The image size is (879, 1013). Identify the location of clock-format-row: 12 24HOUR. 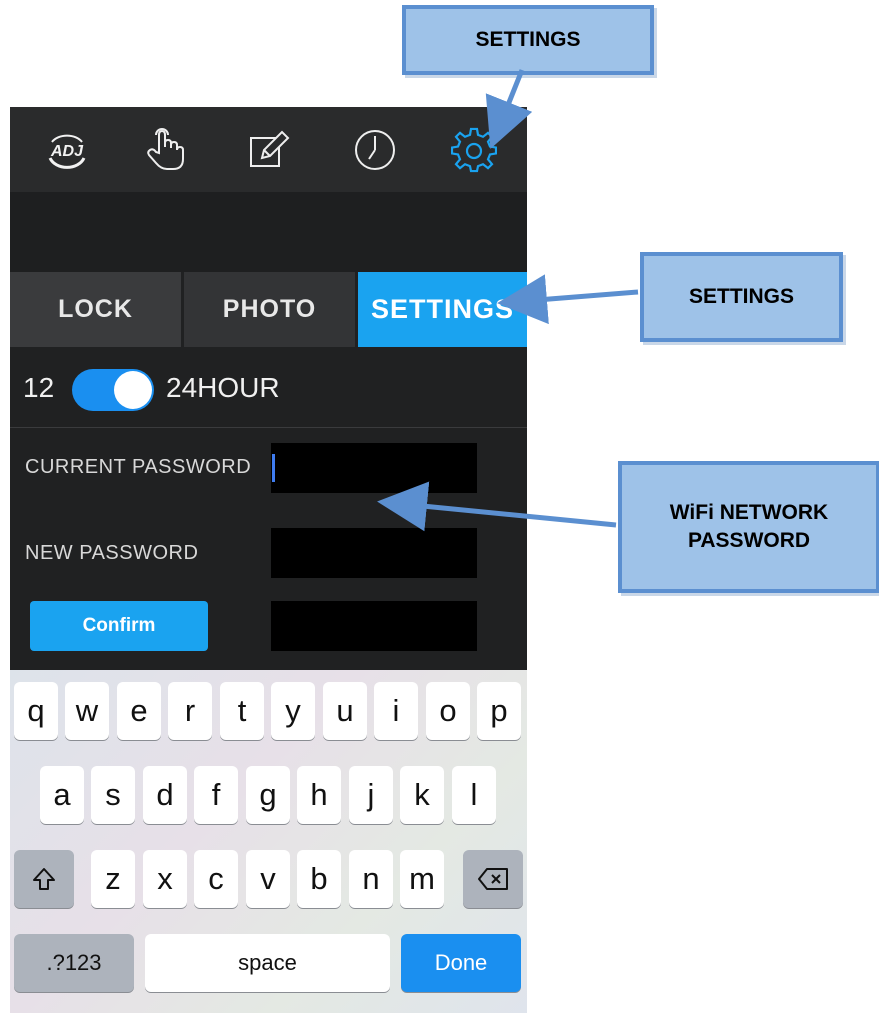
(268, 387).